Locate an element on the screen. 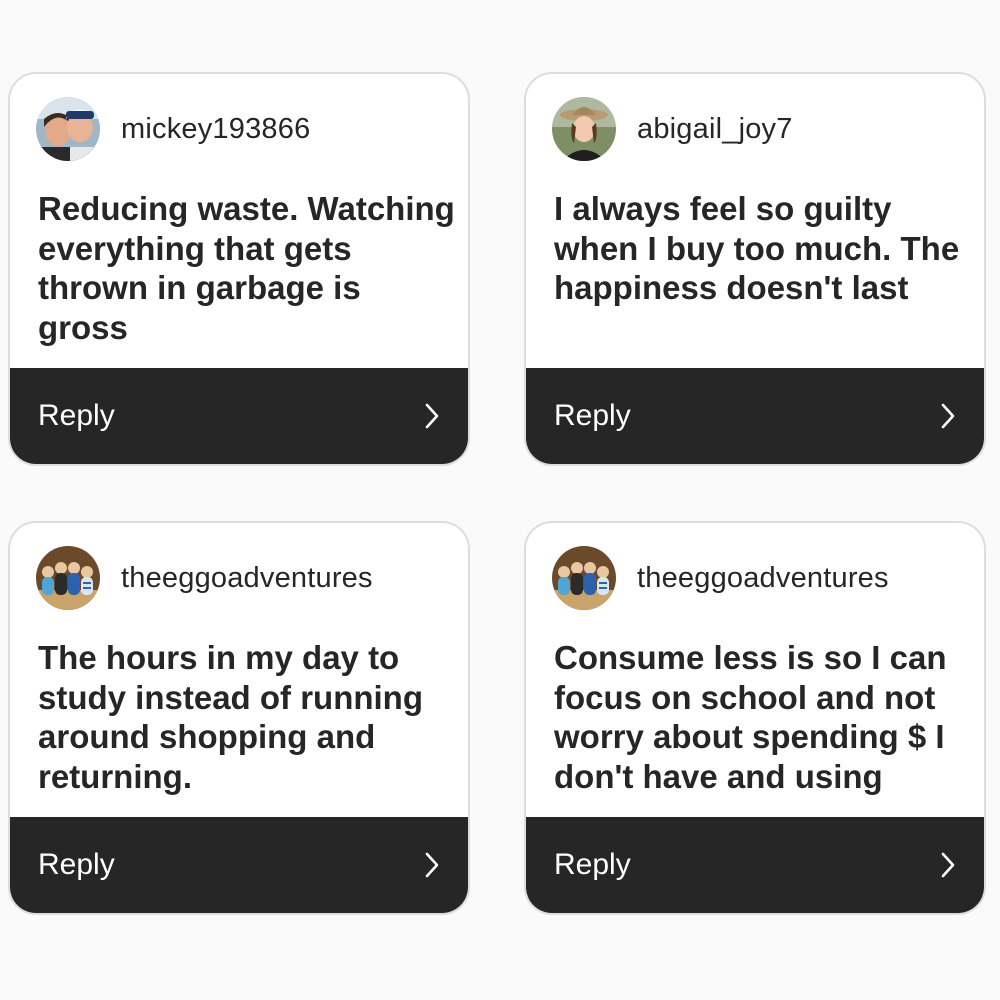 This screenshot has width=1000, height=1000. woman-in-hat-avatar-icon is located at coordinates (584, 129).